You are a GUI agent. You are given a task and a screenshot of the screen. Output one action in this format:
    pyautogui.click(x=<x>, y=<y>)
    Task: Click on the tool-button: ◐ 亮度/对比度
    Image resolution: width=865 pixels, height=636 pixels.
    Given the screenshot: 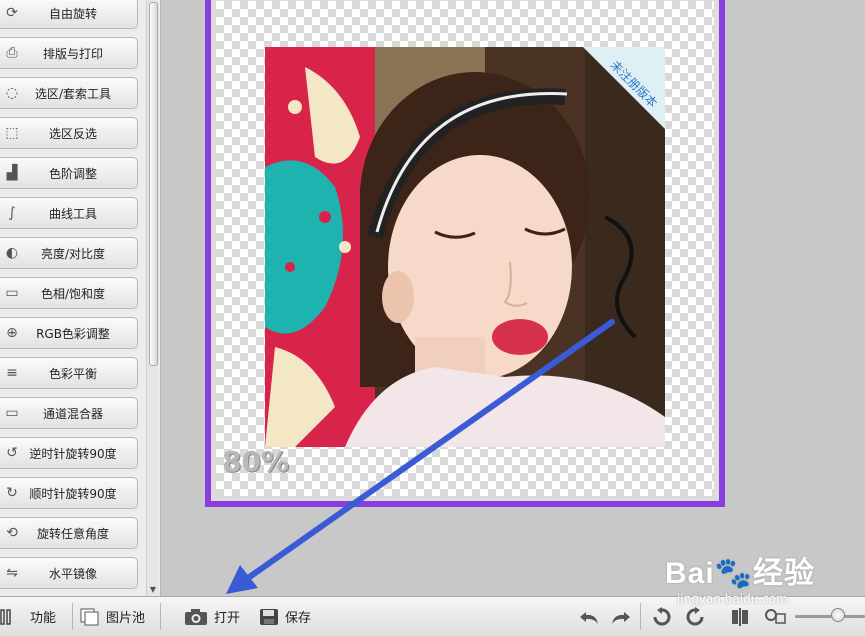 What is the action you would take?
    pyautogui.click(x=69, y=253)
    